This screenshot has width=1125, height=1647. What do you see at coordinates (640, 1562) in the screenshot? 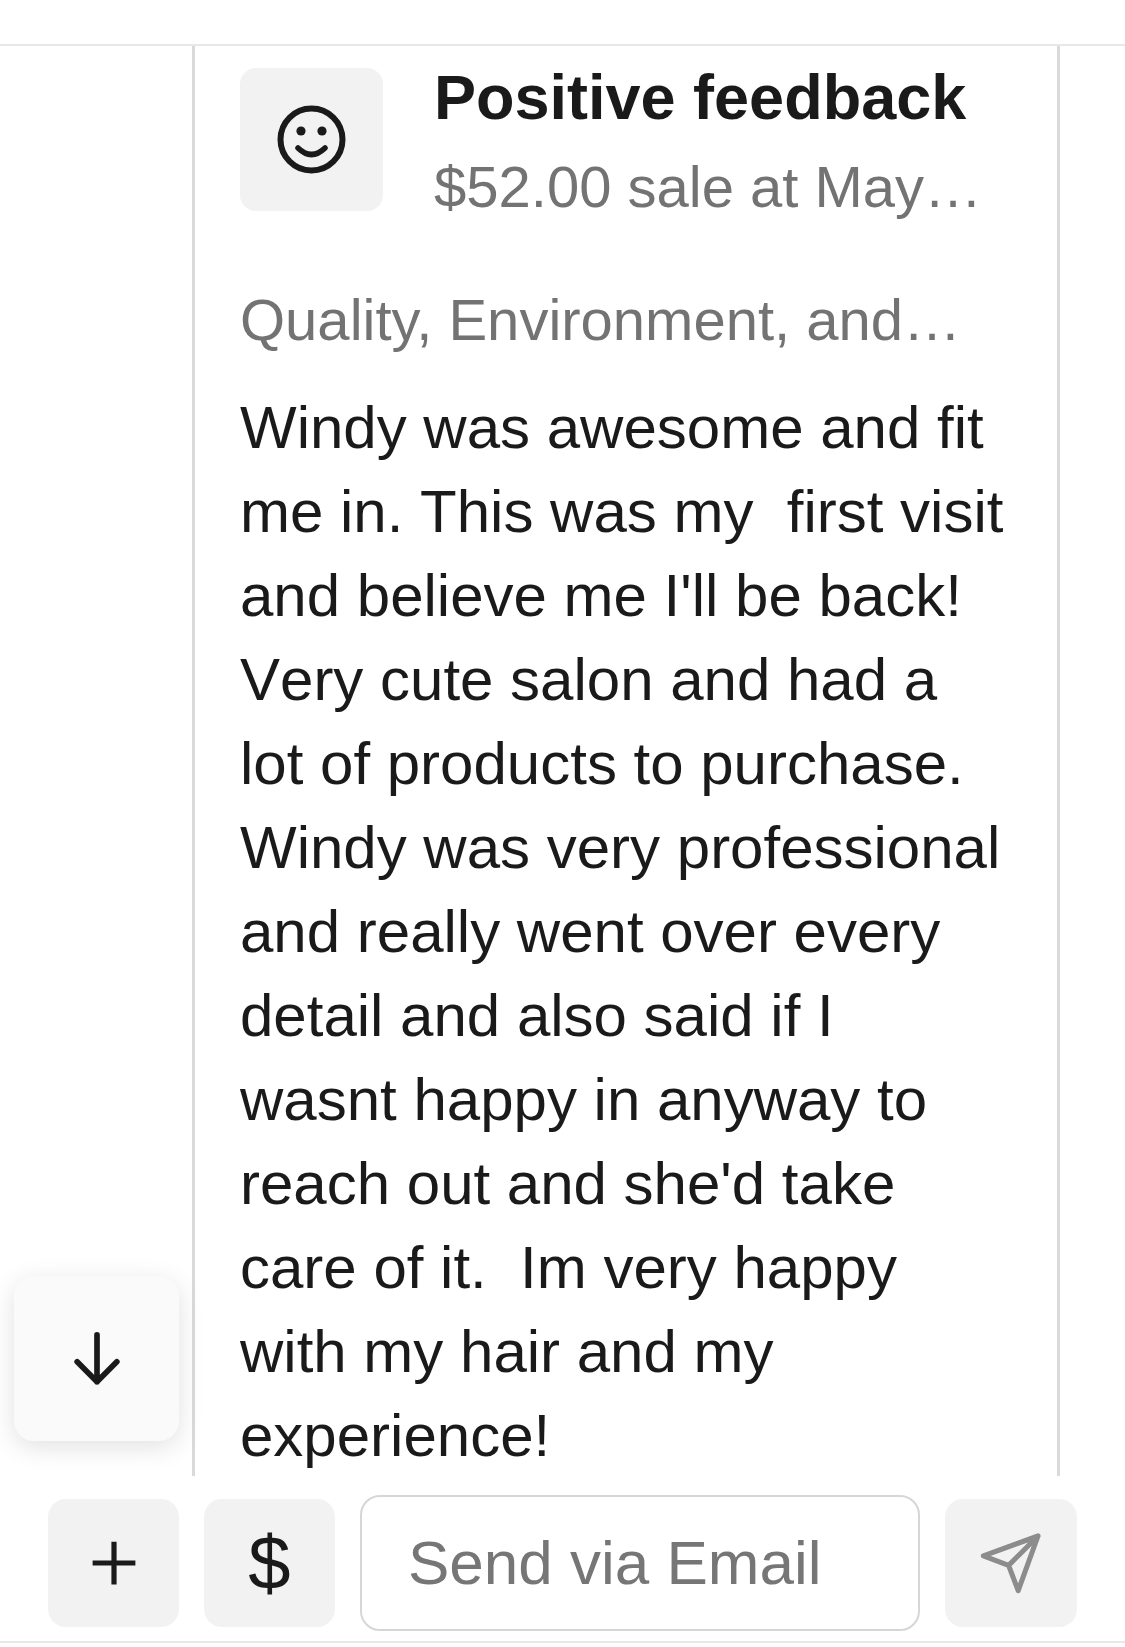
I see `message-field: Send via Email` at bounding box center [640, 1562].